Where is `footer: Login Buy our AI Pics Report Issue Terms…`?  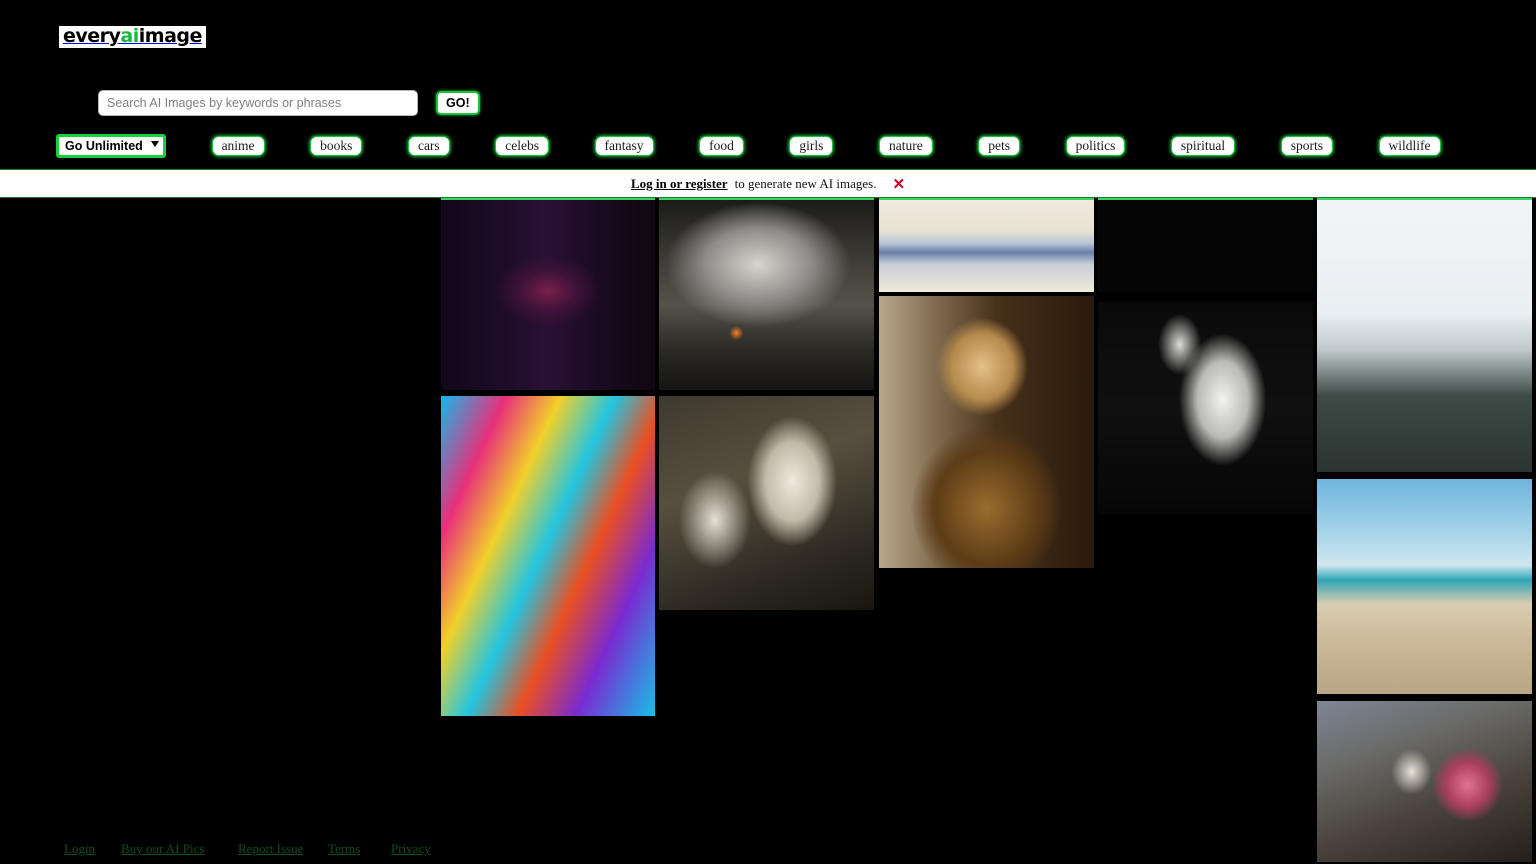
footer: Login Buy our AI Pics Report Issue Terms… is located at coordinates (768, 851).